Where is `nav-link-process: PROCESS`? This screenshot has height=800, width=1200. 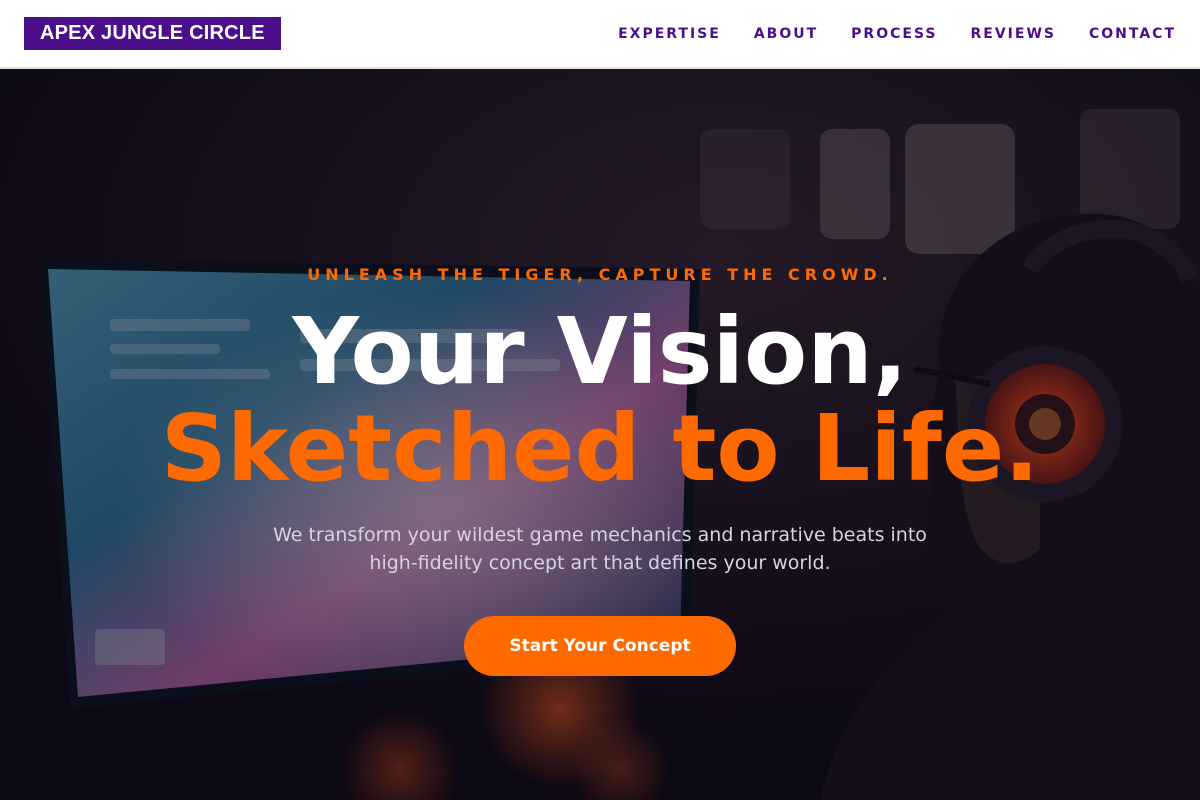 nav-link-process: PROCESS is located at coordinates (894, 34).